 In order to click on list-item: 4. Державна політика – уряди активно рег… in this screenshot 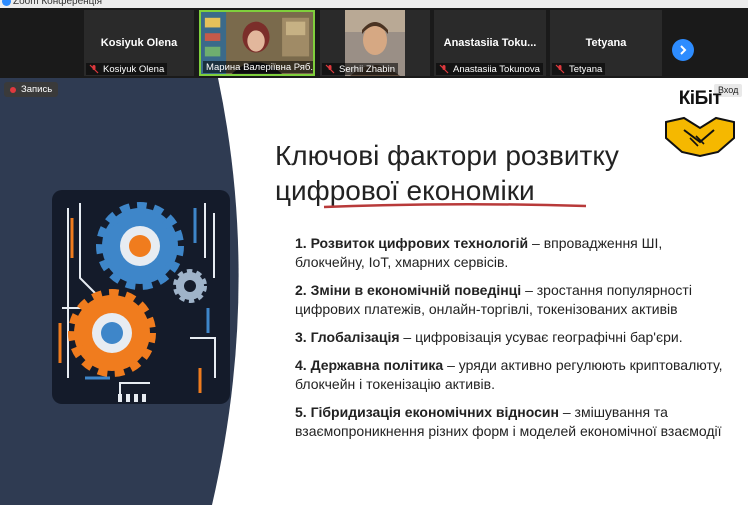, I will do `click(509, 374)`.